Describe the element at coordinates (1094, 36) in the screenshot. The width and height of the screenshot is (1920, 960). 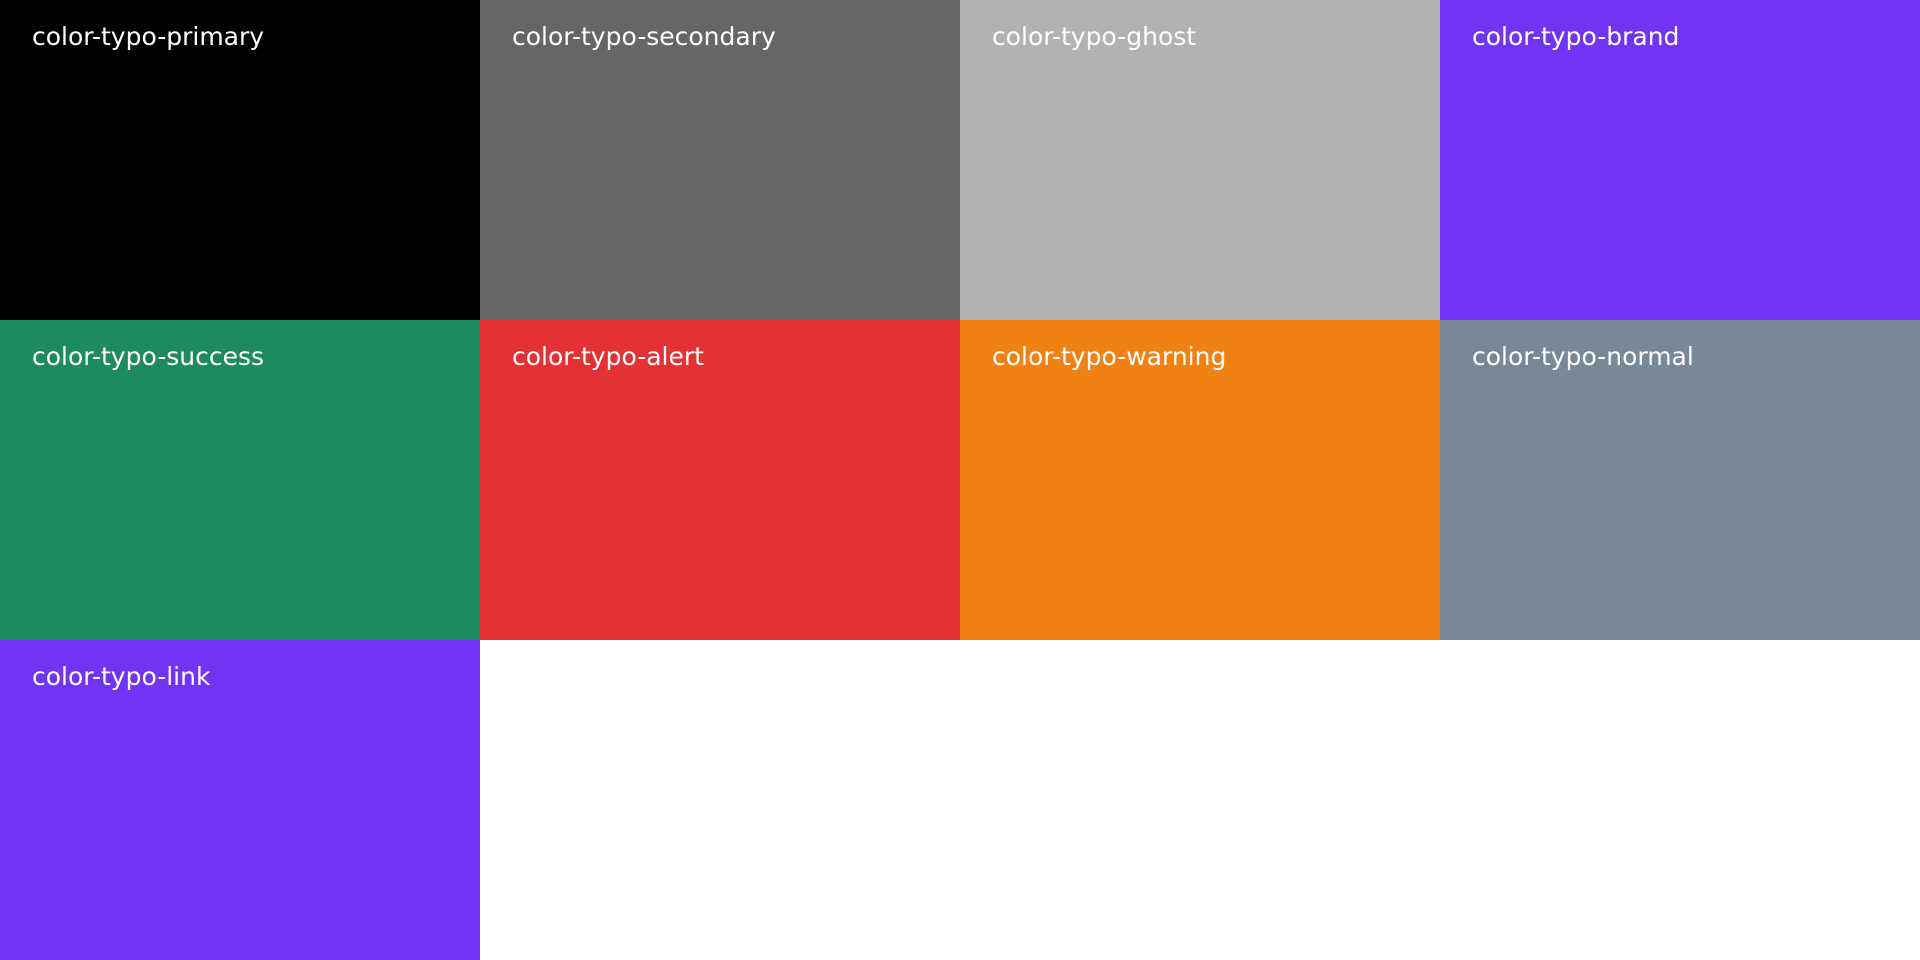
I see `swatch-label: color-typo-ghost` at that location.